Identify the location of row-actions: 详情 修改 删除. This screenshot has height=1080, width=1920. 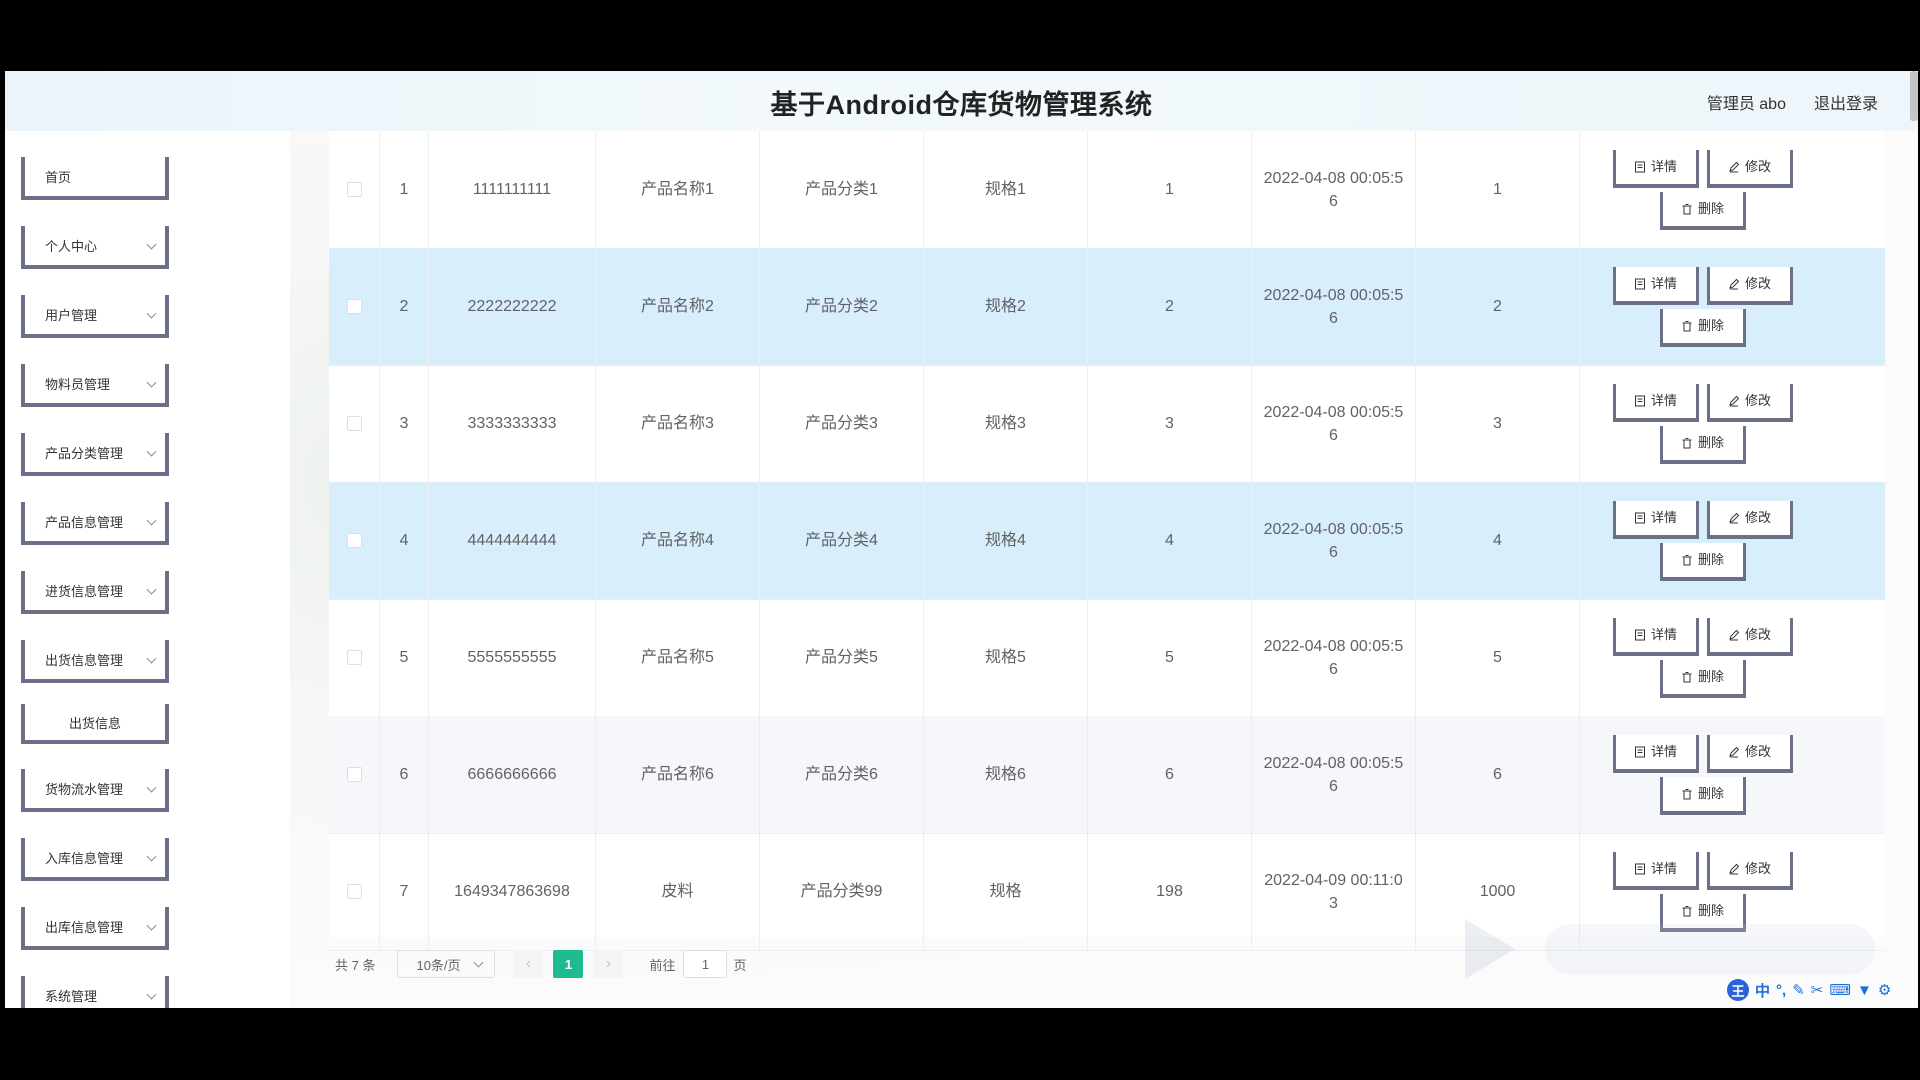
(1732, 774).